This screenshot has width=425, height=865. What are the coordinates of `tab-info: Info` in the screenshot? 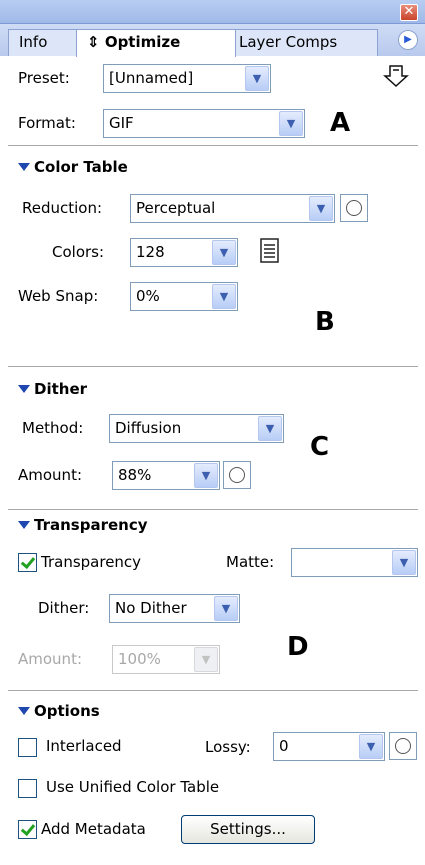 It's located at (43, 42).